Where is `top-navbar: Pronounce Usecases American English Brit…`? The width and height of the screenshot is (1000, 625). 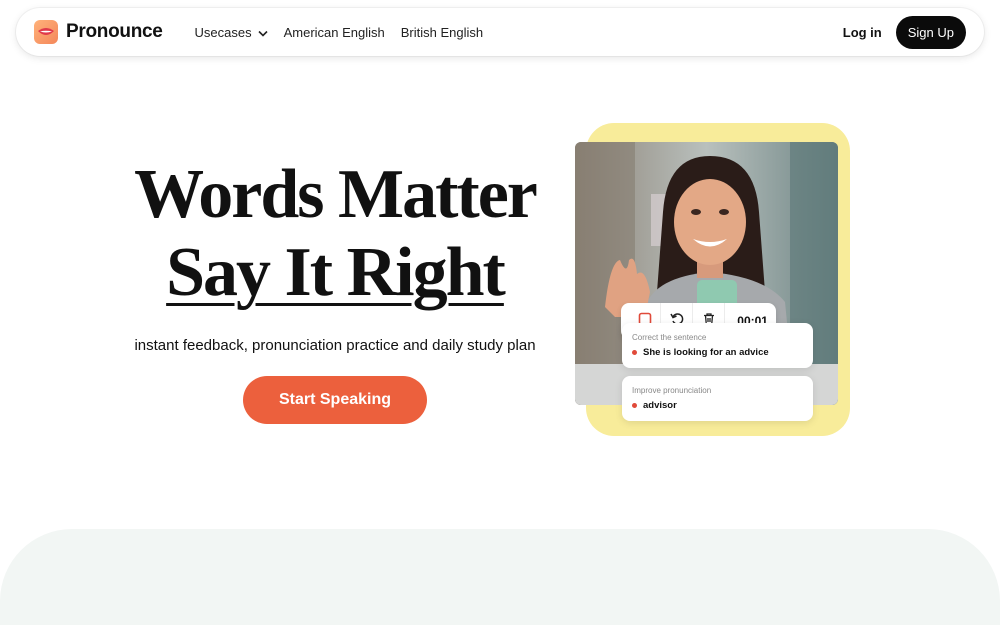
top-navbar: Pronounce Usecases American English Brit… is located at coordinates (500, 32).